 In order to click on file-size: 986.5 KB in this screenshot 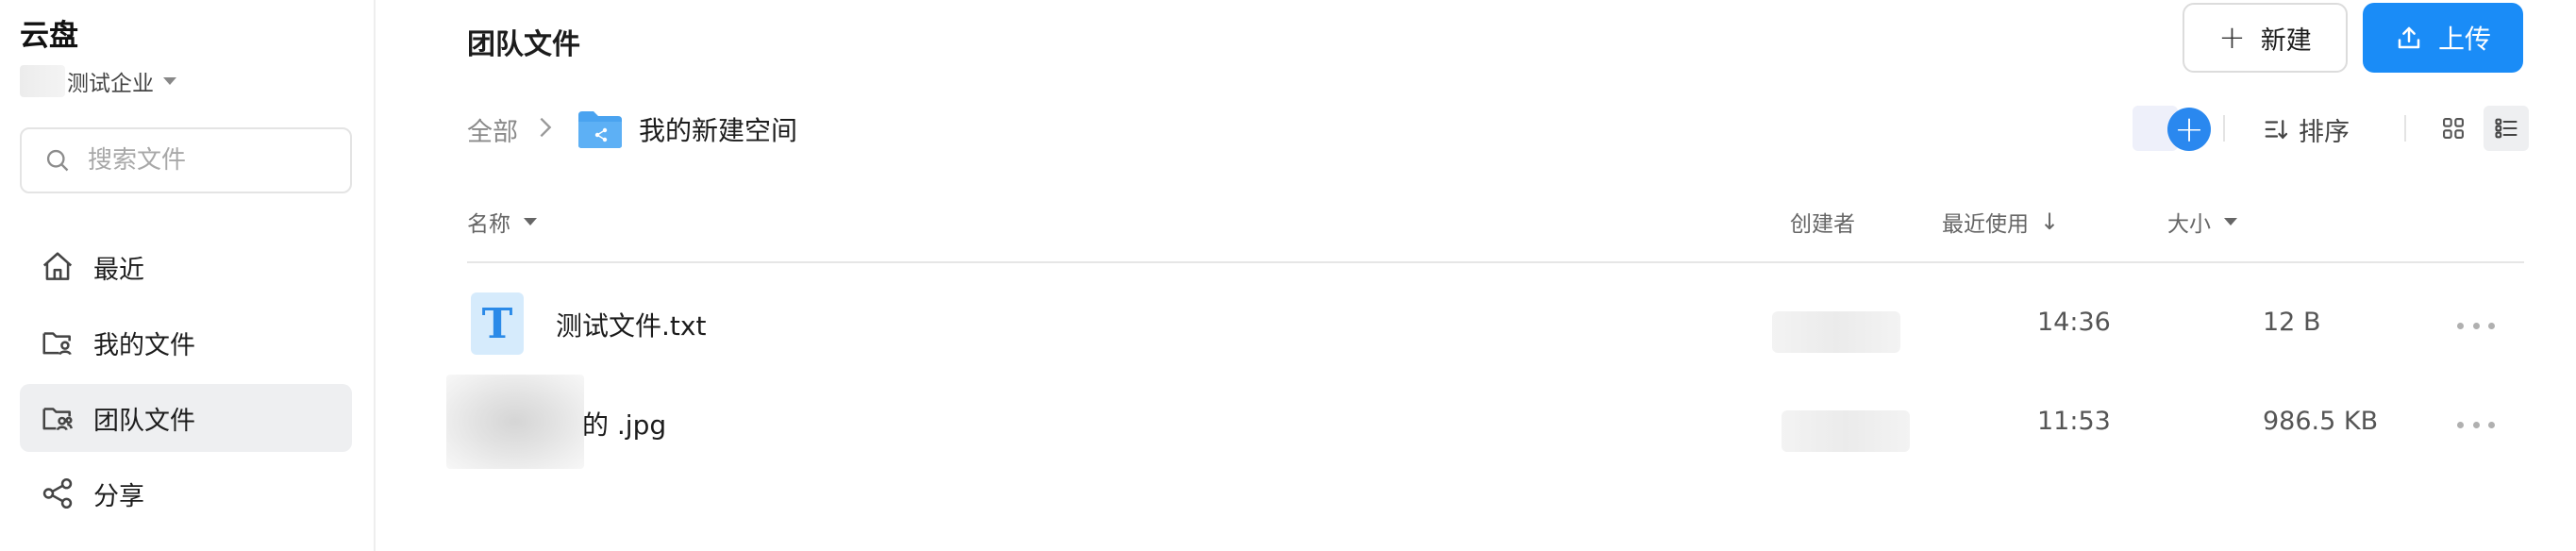, I will do `click(2321, 421)`.